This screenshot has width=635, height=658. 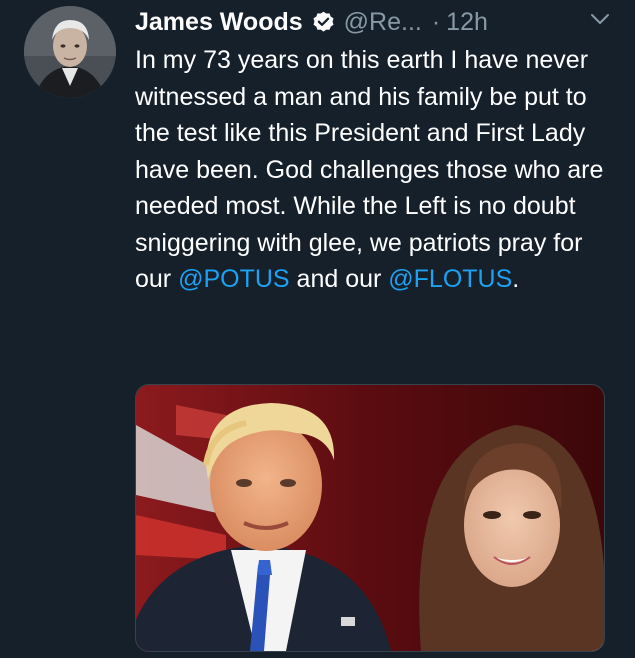 I want to click on chevron-down-icon, so click(x=600, y=19).